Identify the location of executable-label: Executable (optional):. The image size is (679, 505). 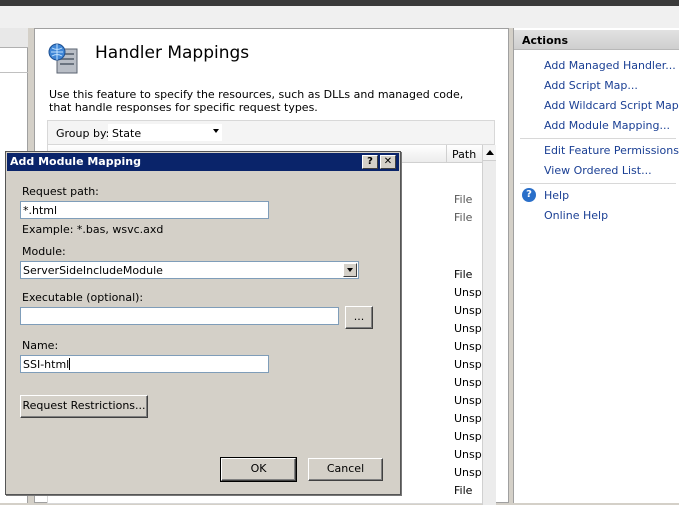
(83, 297).